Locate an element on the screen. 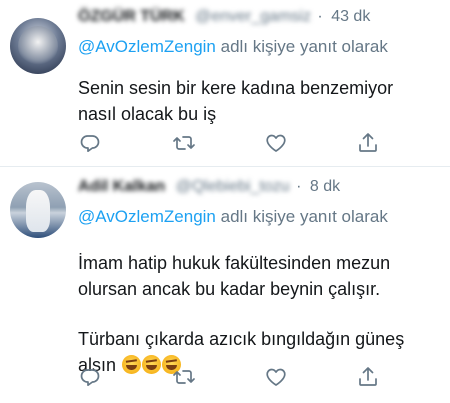 Image resolution: width=450 pixels, height=403 pixels. tweet-text-line: olursan ancak bu kadar beynin çalışır. is located at coordinates (229, 289).